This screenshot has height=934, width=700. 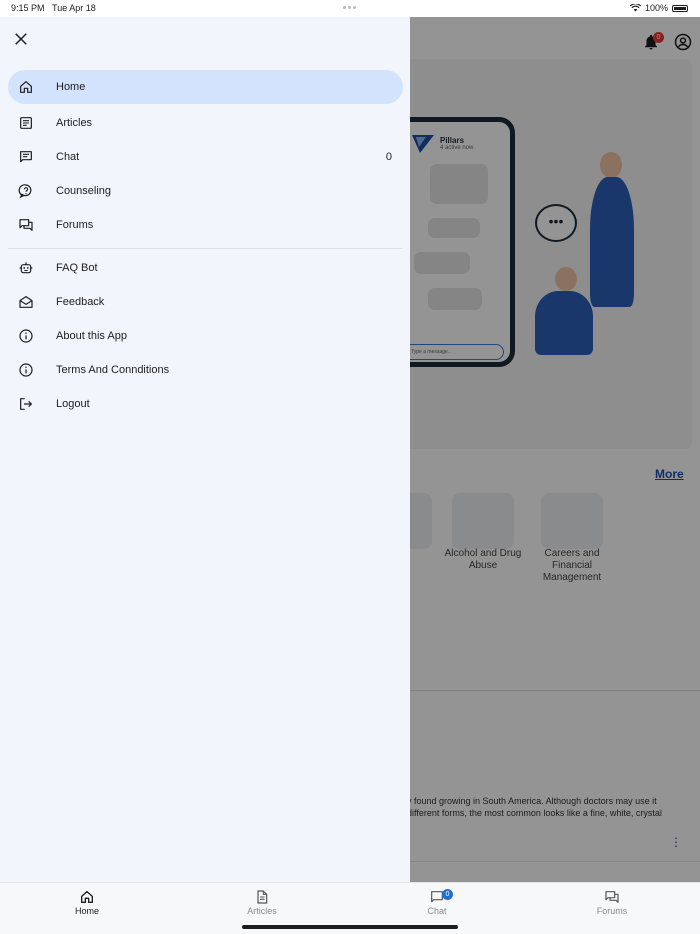 I want to click on drawer-item-chat: Chat 0, so click(x=205, y=157).